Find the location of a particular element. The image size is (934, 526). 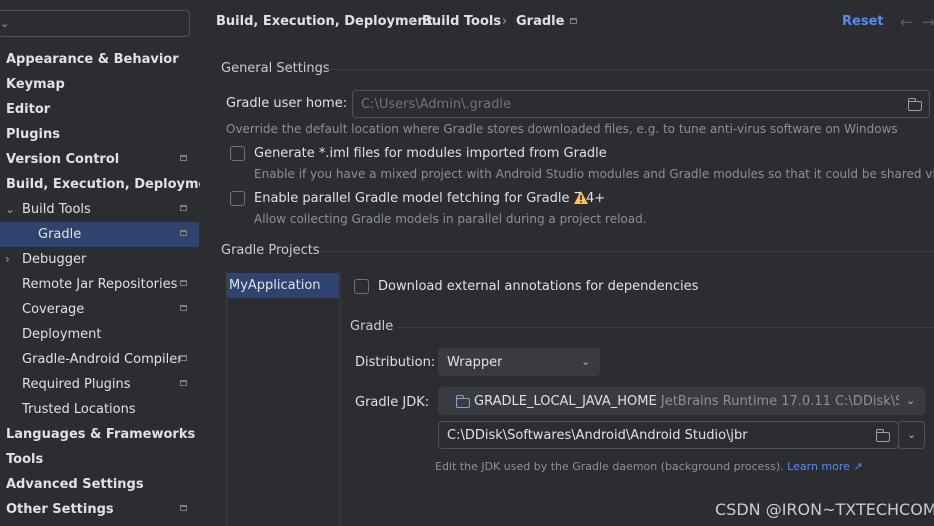

sidebar-item-label: Coverage is located at coordinates (53, 309).